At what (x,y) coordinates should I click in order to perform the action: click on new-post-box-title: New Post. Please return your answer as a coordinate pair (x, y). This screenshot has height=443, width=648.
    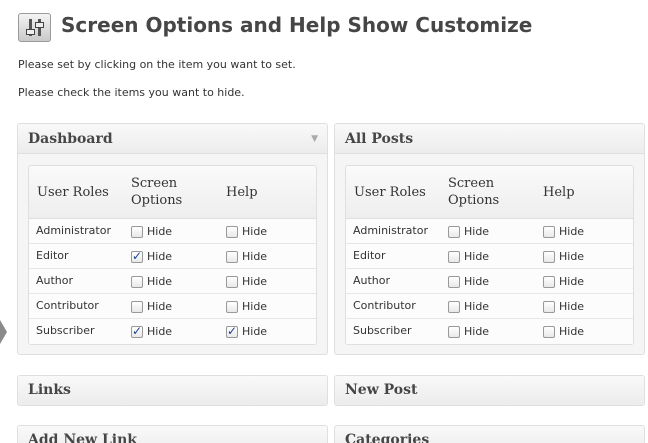
    Looking at the image, I should click on (381, 390).